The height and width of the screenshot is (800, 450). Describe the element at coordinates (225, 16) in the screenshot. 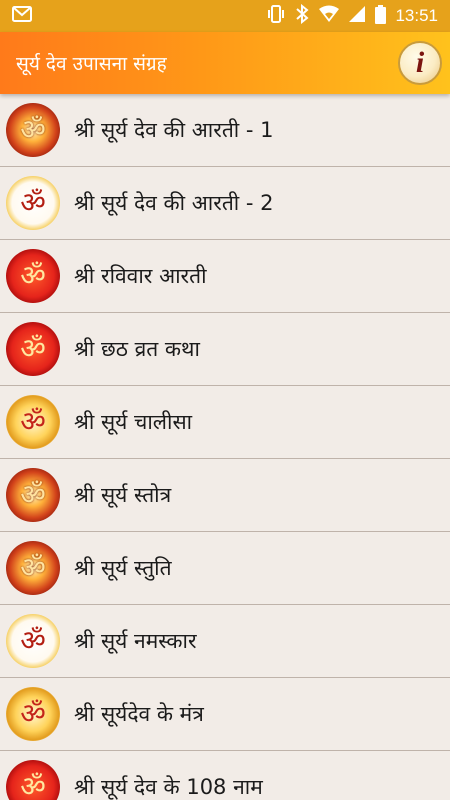

I see `status-bar: 13:51` at that location.